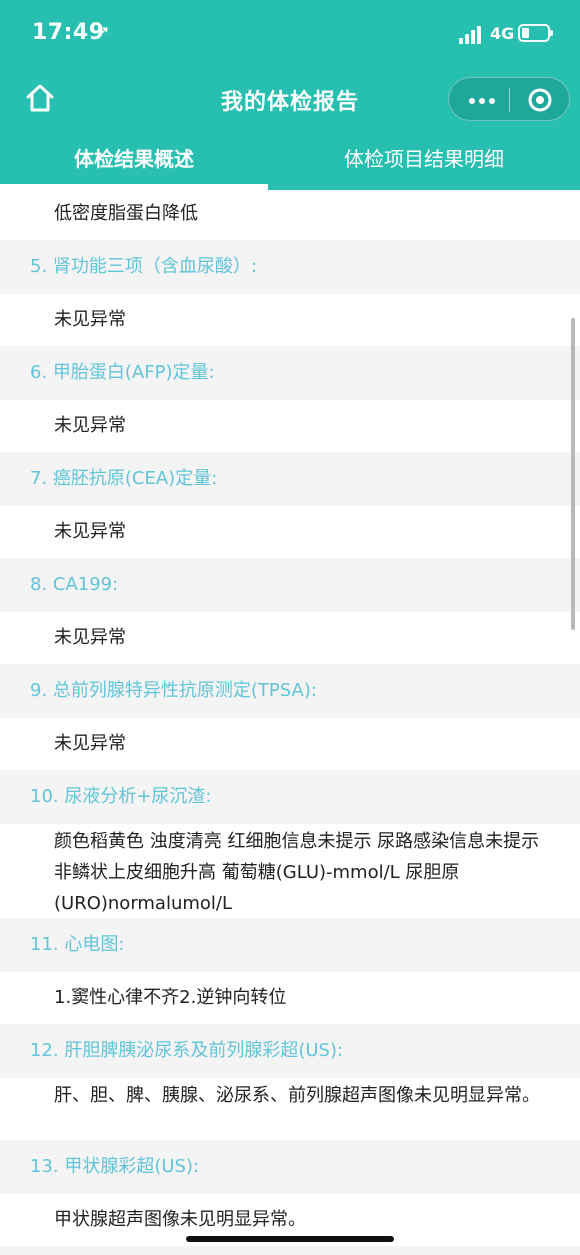  Describe the element at coordinates (290, 691) in the screenshot. I see `section-title: 9. 总前列腺特异性抗原测定(TPSA):` at that location.